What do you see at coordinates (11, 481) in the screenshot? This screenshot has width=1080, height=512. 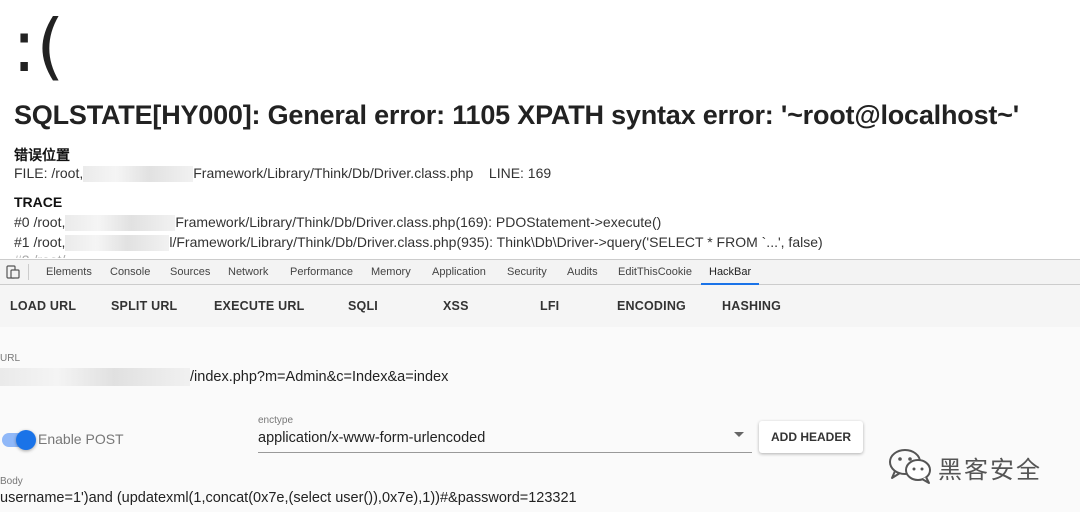 I see `body-label: Body` at bounding box center [11, 481].